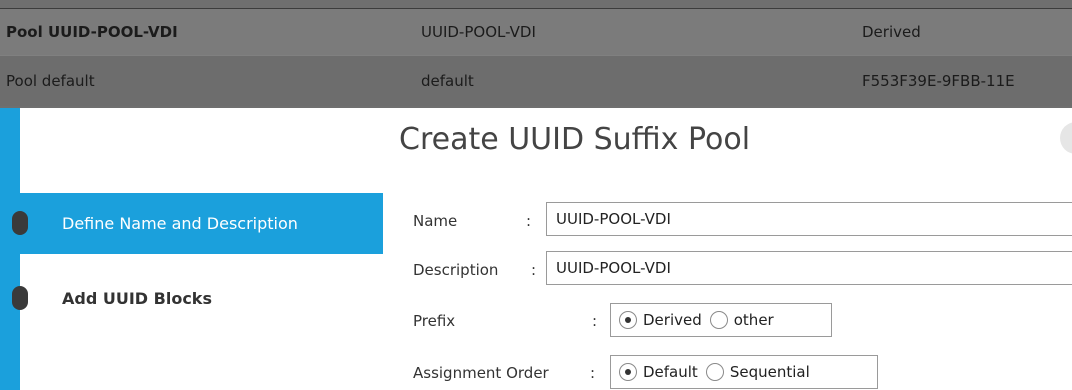  Describe the element at coordinates (10, 249) in the screenshot. I see `wizard-nav-strip` at that location.